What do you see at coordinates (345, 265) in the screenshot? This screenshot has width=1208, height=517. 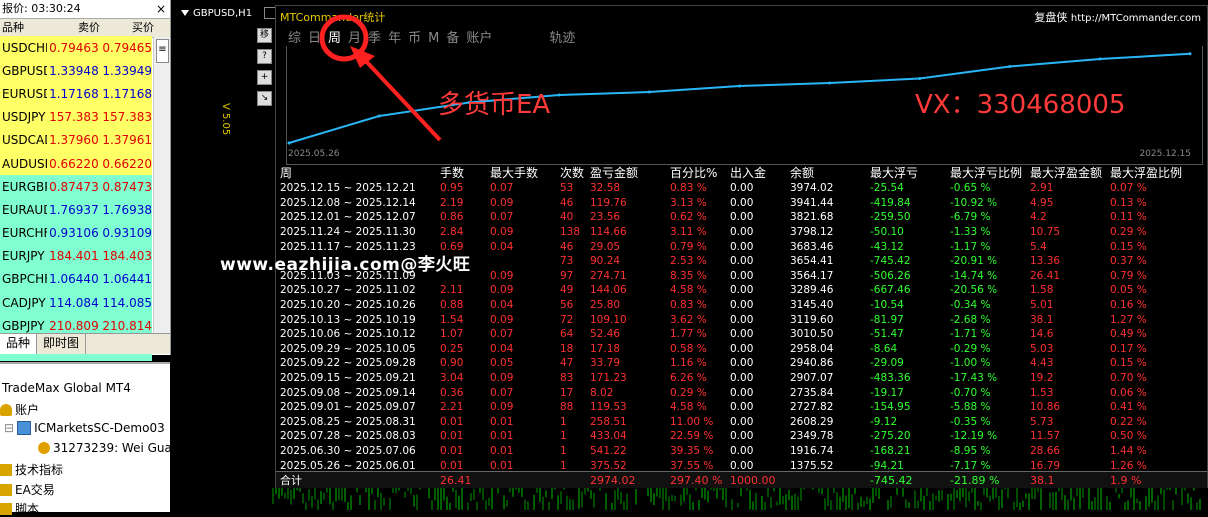 I see `watermark-text: www.eazhijia.com@李火旺` at bounding box center [345, 265].